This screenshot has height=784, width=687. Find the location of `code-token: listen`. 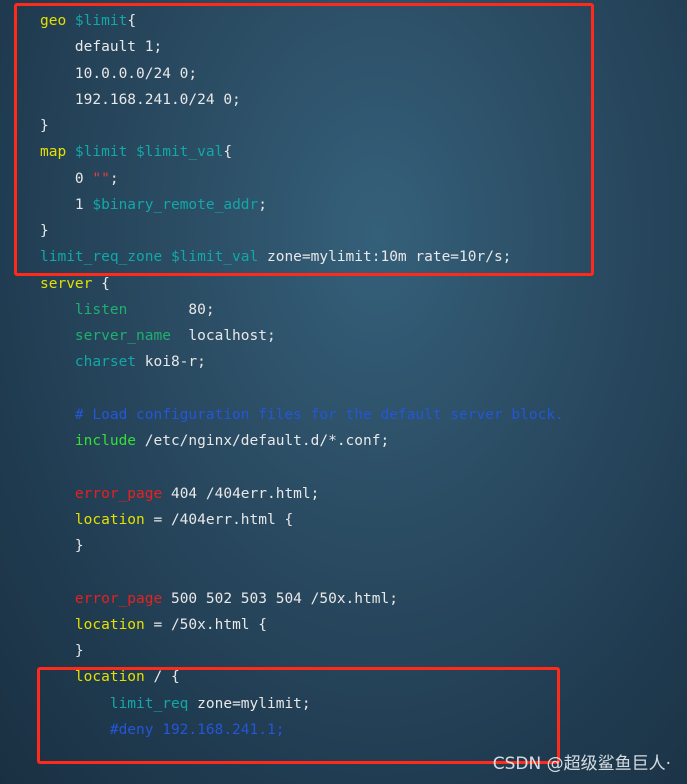

code-token: listen is located at coordinates (101, 309).